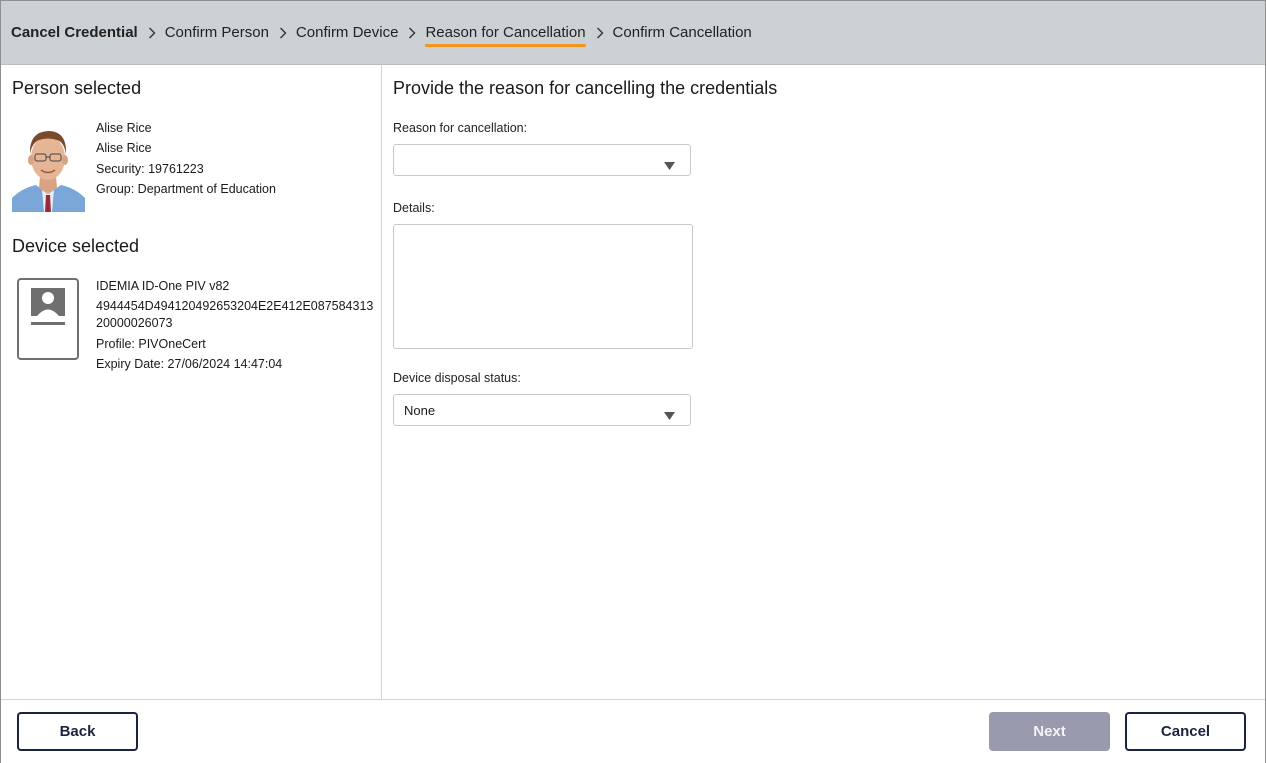 The width and height of the screenshot is (1266, 763). I want to click on device-expiry: Expiry Date: 27/06/2024 14:47:04, so click(189, 364).